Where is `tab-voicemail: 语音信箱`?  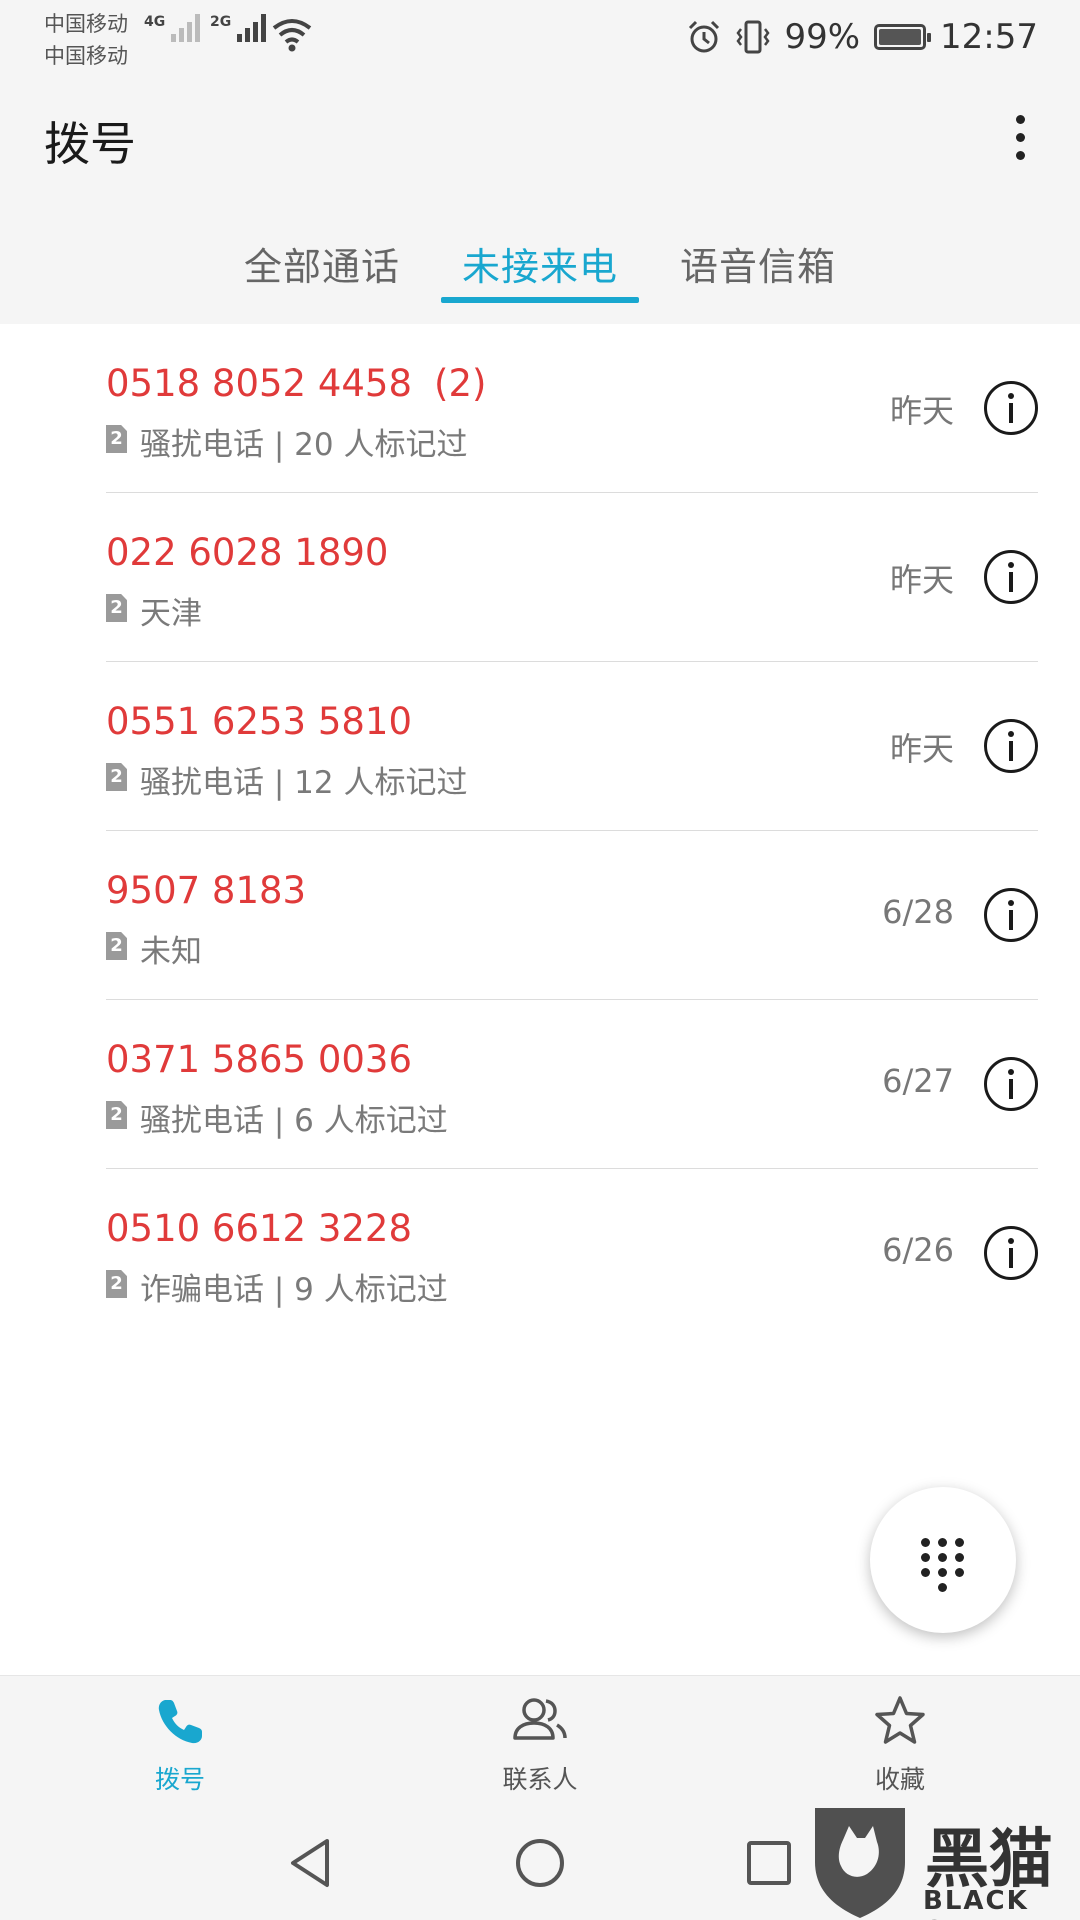 tab-voicemail: 语音信箱 is located at coordinates (758, 263).